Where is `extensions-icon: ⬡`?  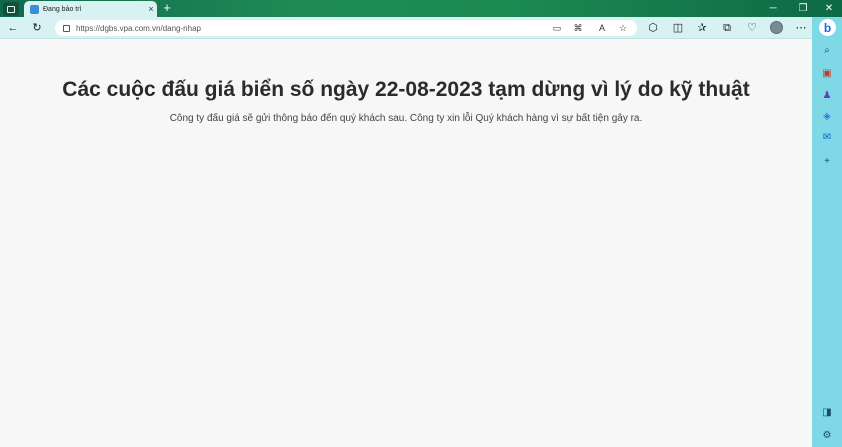 extensions-icon: ⬡ is located at coordinates (653, 28).